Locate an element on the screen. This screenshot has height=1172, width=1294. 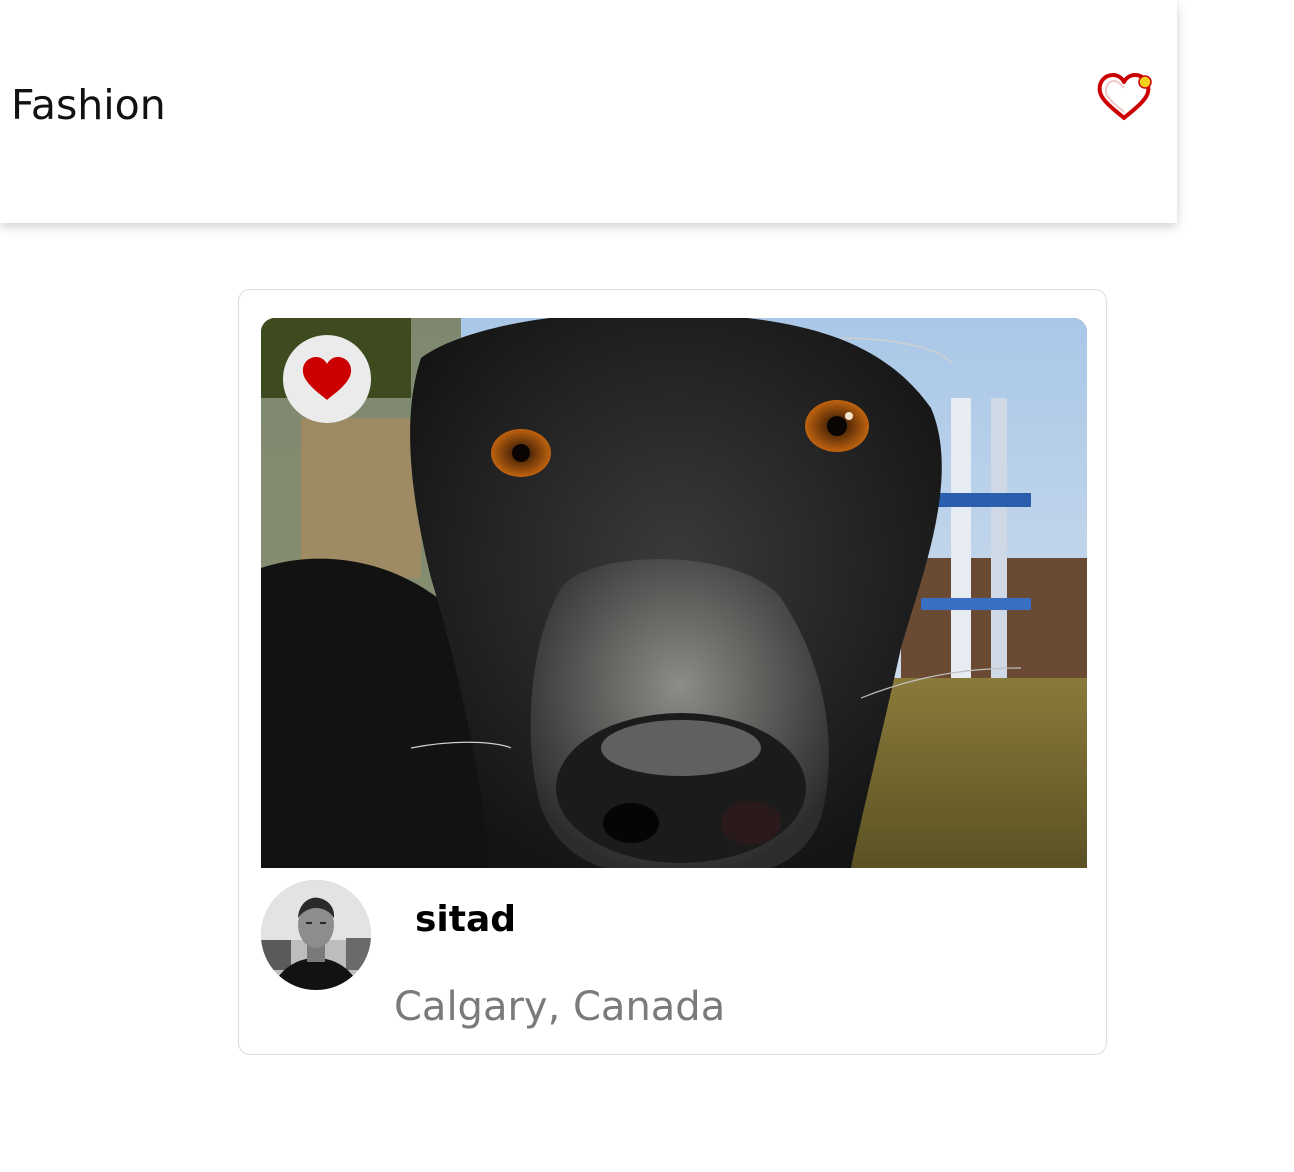
page-title: Fashion is located at coordinates (88, 105).